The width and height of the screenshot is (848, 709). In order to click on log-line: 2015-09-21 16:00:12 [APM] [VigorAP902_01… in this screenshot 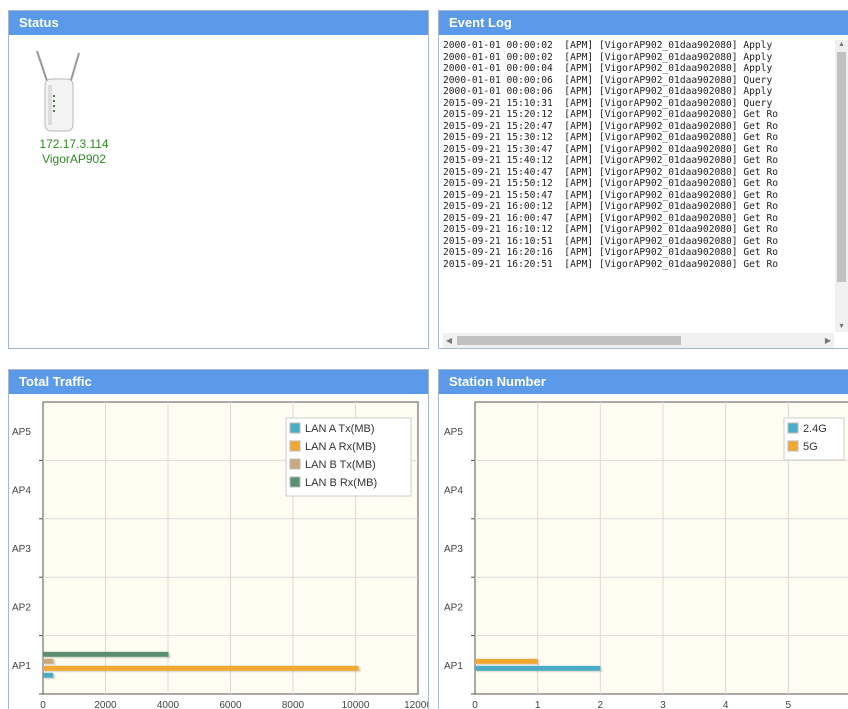, I will do `click(611, 206)`.